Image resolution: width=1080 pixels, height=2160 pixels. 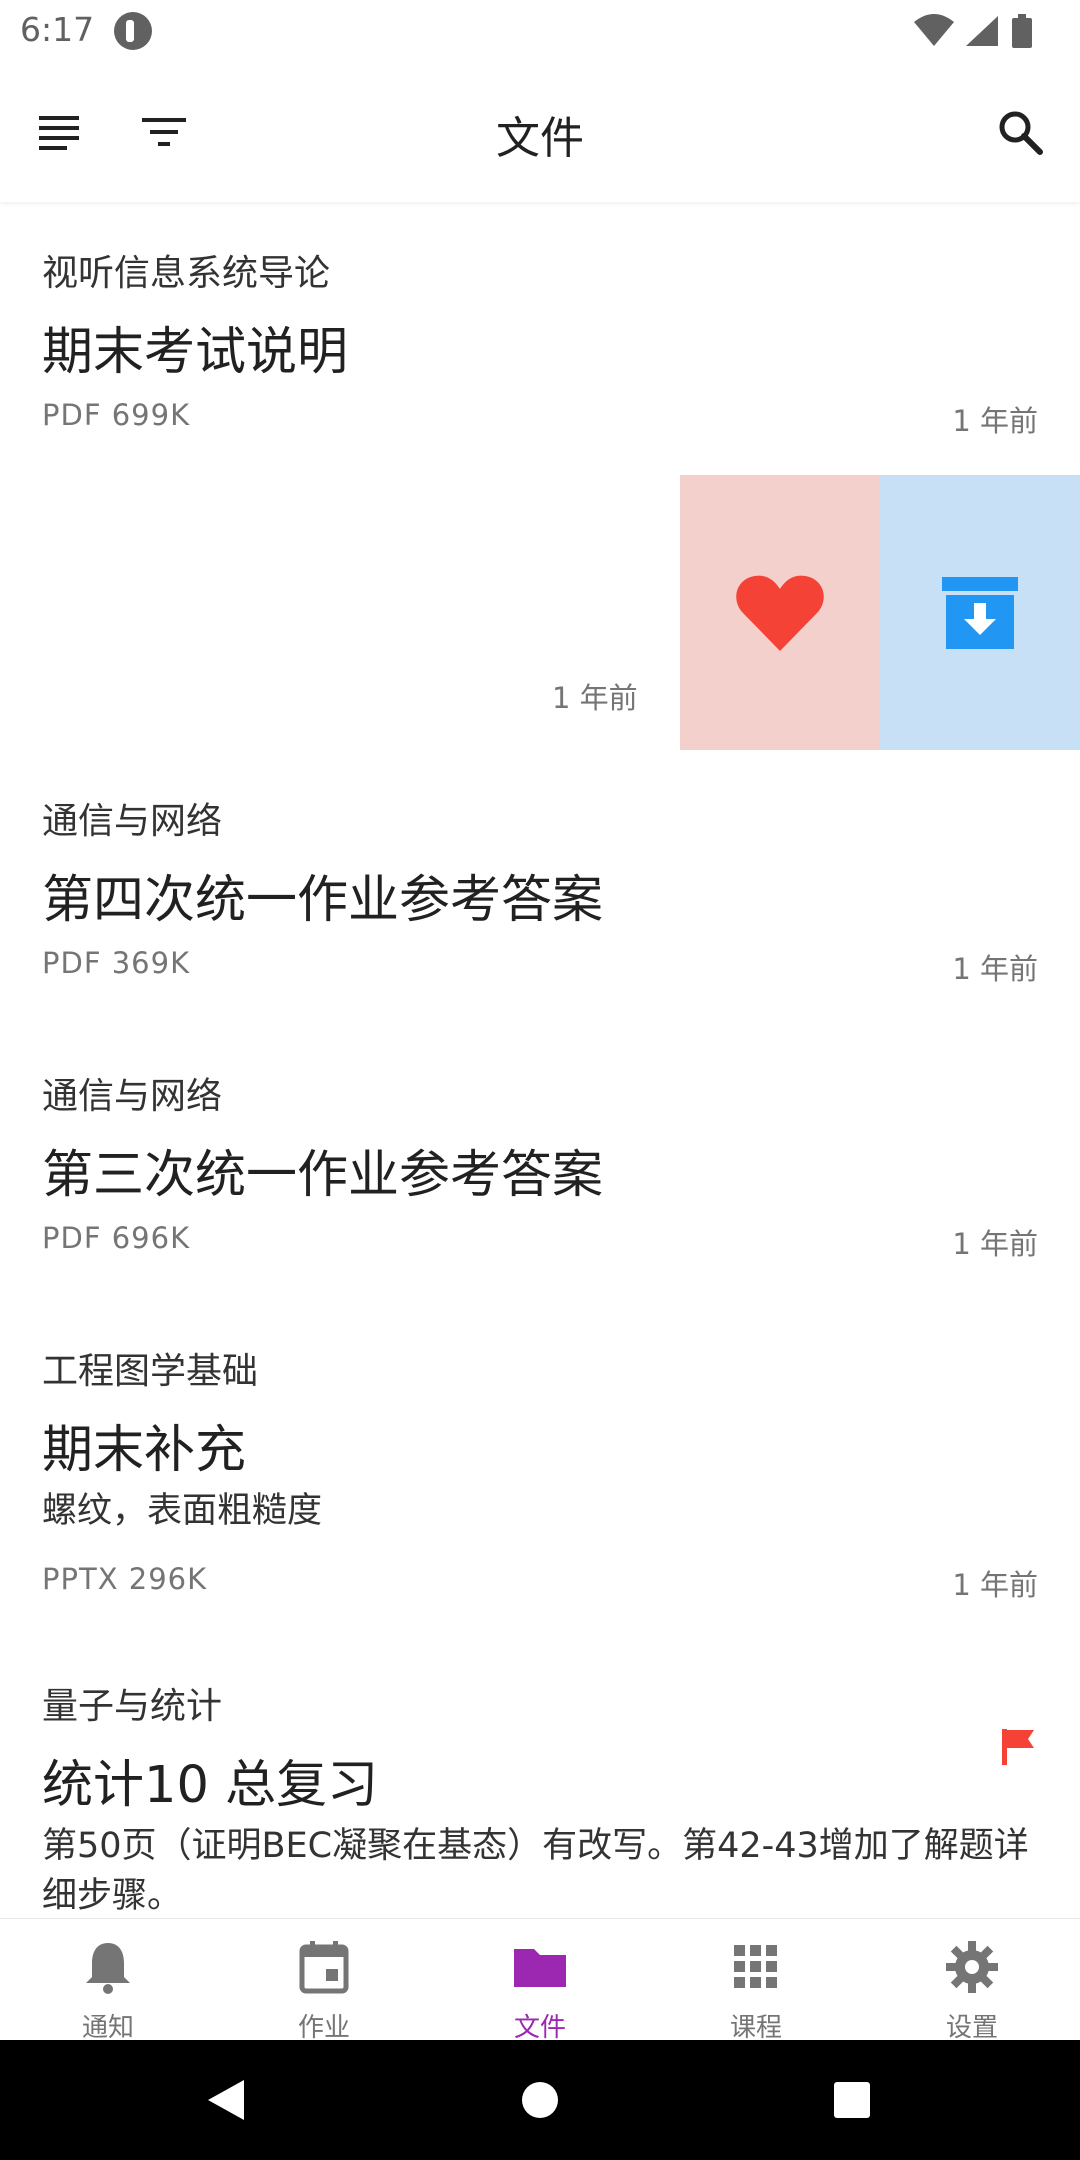 What do you see at coordinates (133, 31) in the screenshot?
I see `app-notification-icon` at bounding box center [133, 31].